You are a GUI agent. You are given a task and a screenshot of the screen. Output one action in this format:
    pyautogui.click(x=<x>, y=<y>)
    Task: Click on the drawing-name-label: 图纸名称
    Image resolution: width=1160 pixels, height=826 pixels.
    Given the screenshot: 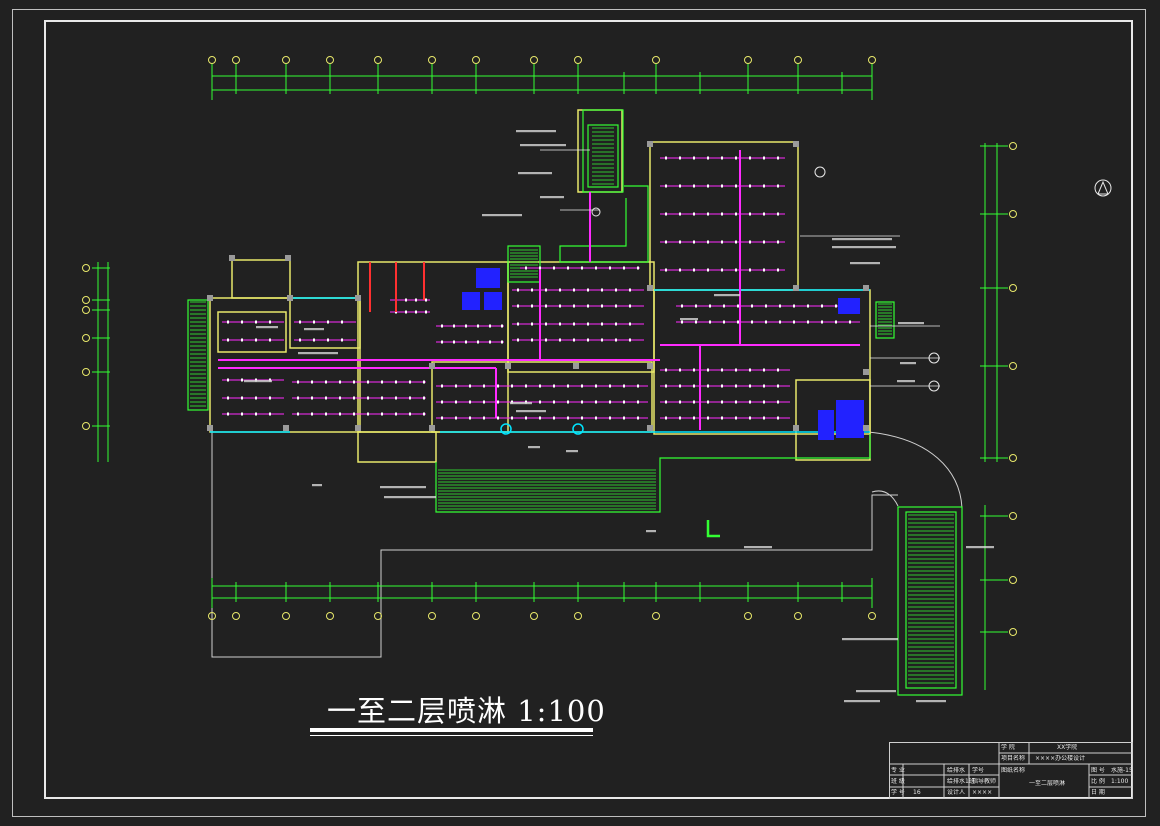 What is the action you would take?
    pyautogui.click(x=1013, y=770)
    